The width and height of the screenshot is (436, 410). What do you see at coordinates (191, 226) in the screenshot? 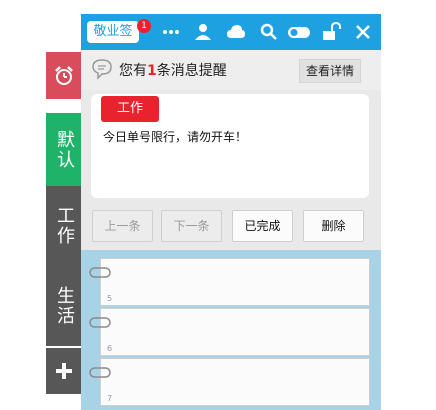
I see `next-button: 下一条` at bounding box center [191, 226].